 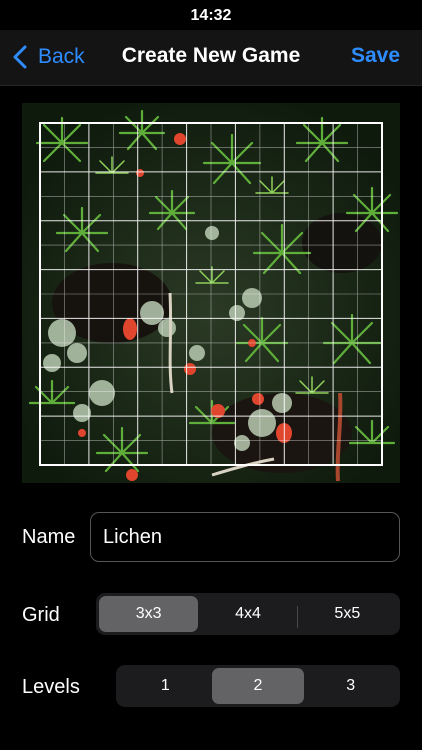 I want to click on level-option-label: 3, so click(x=351, y=685).